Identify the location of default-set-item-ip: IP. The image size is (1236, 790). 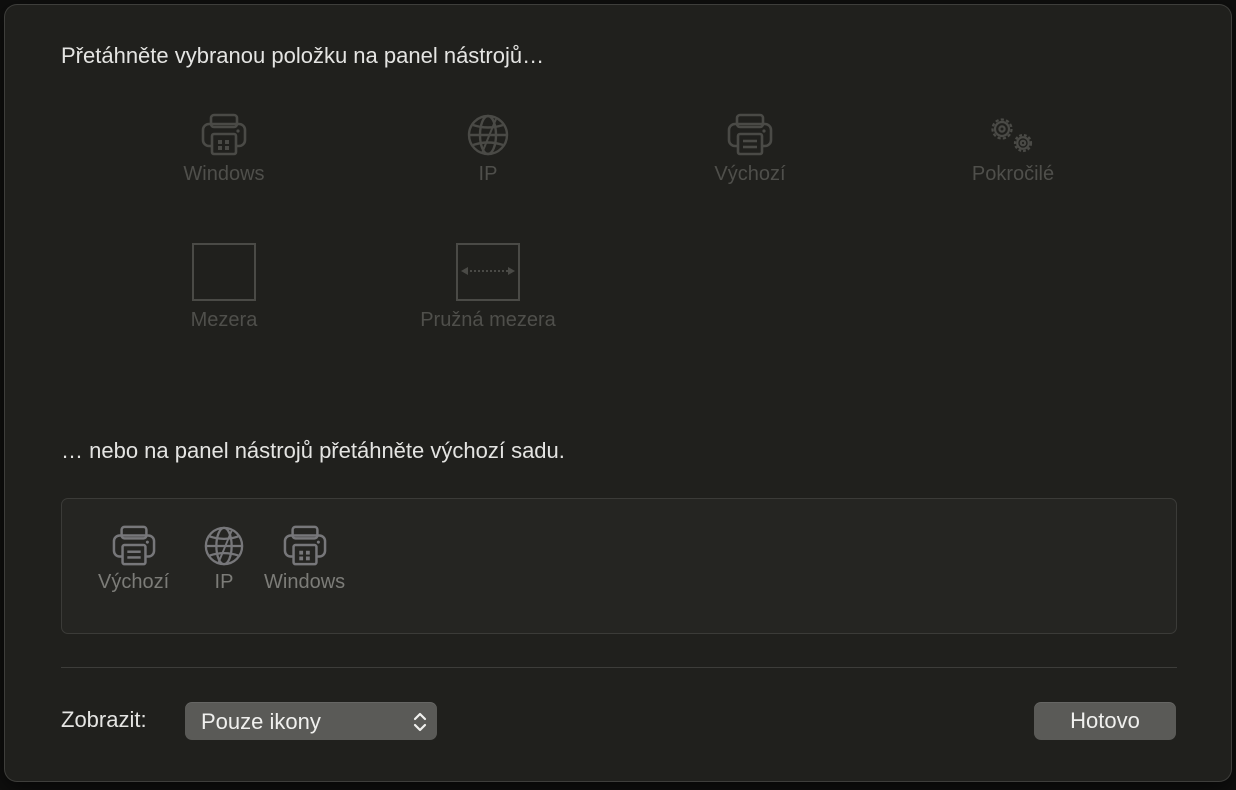
(224, 559).